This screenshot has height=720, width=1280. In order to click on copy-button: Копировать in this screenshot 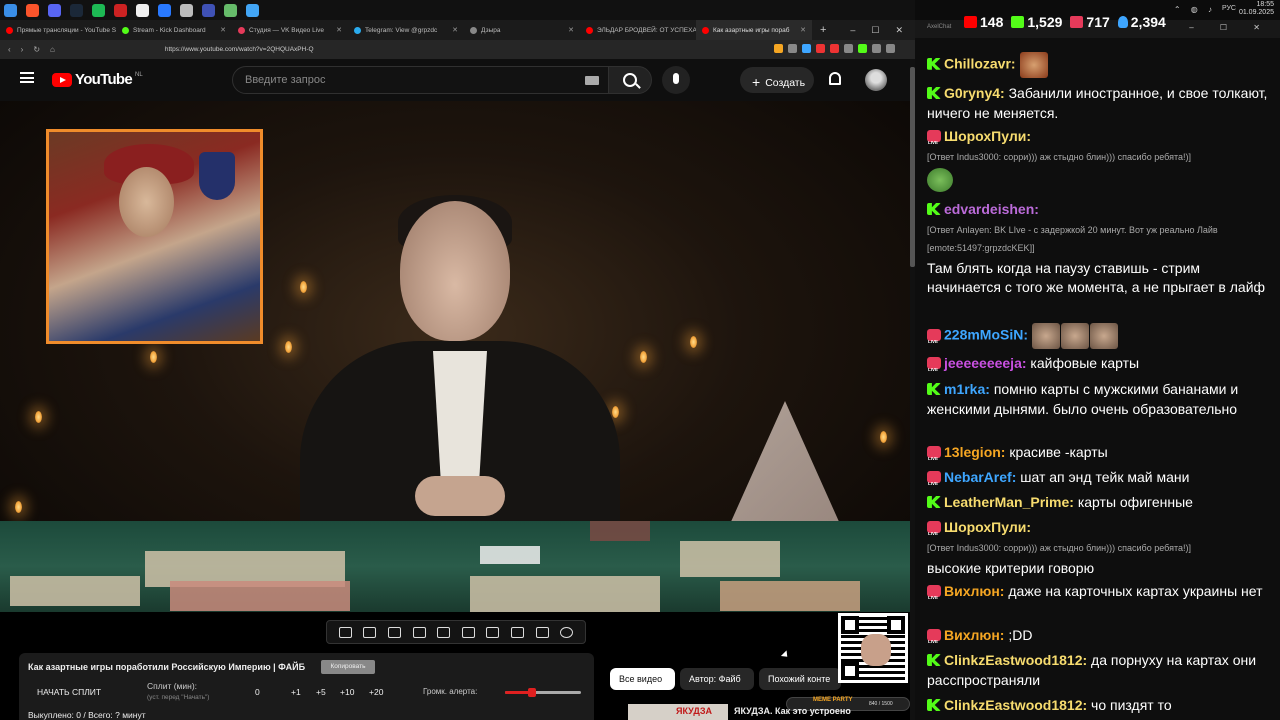, I will do `click(348, 667)`.